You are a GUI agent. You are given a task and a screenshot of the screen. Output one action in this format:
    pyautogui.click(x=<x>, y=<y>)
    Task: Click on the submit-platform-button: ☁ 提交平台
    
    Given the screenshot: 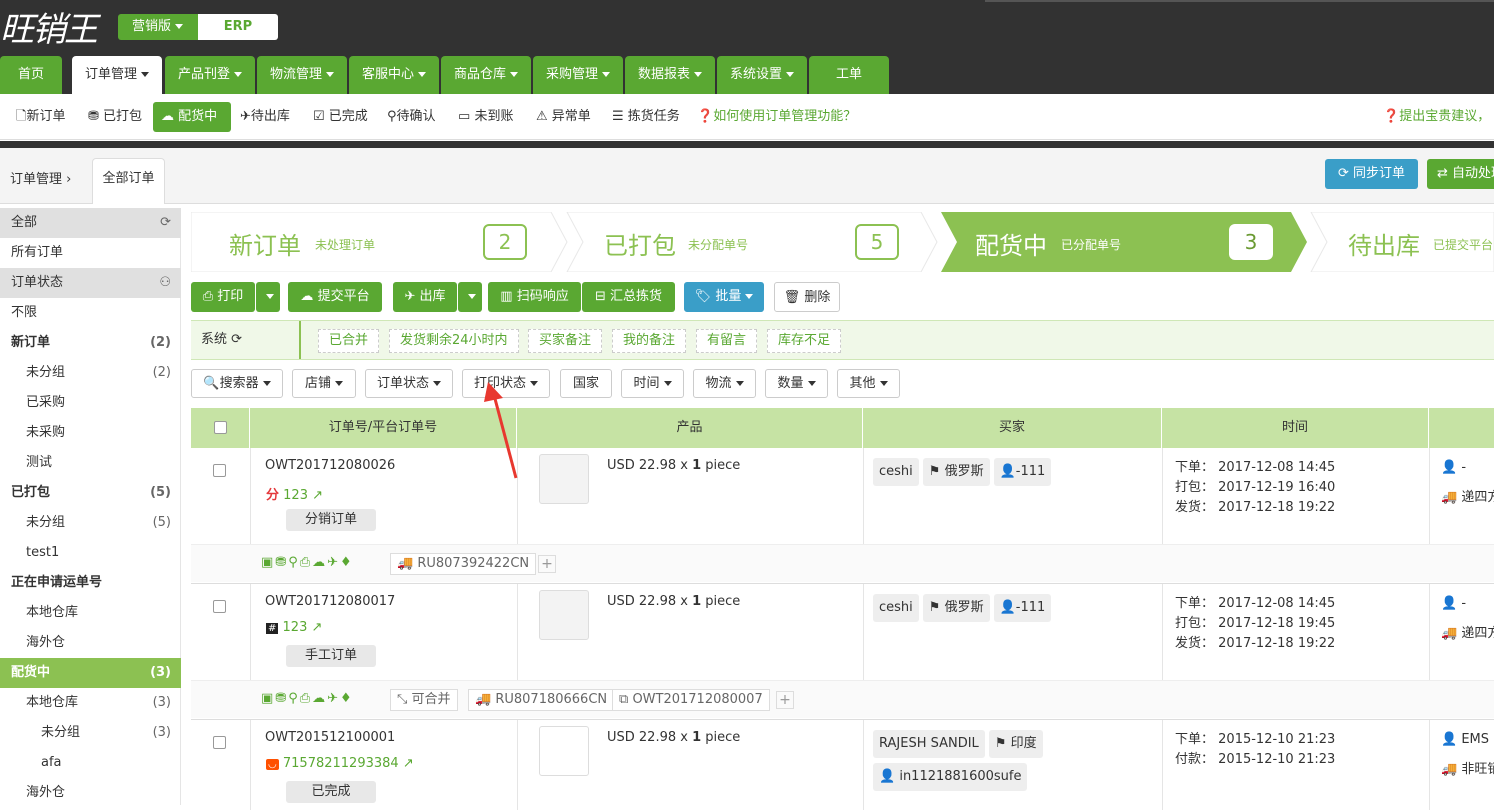 What is the action you would take?
    pyautogui.click(x=335, y=297)
    